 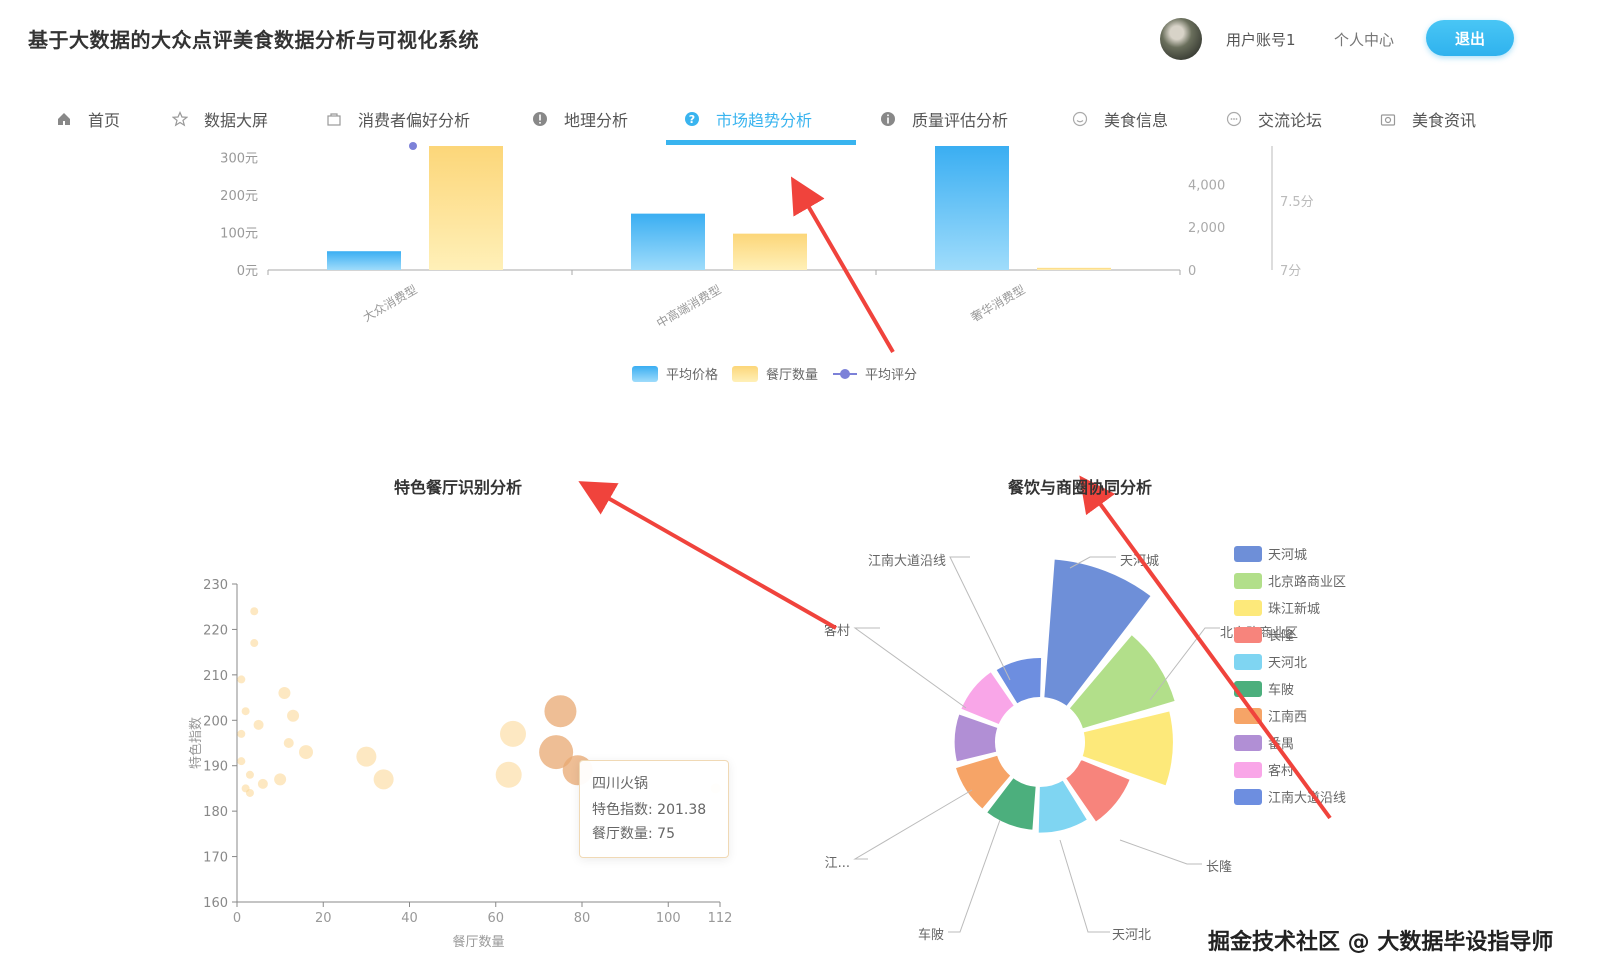 What do you see at coordinates (1307, 798) in the screenshot?
I see `legend-label: 江南大道沿线` at bounding box center [1307, 798].